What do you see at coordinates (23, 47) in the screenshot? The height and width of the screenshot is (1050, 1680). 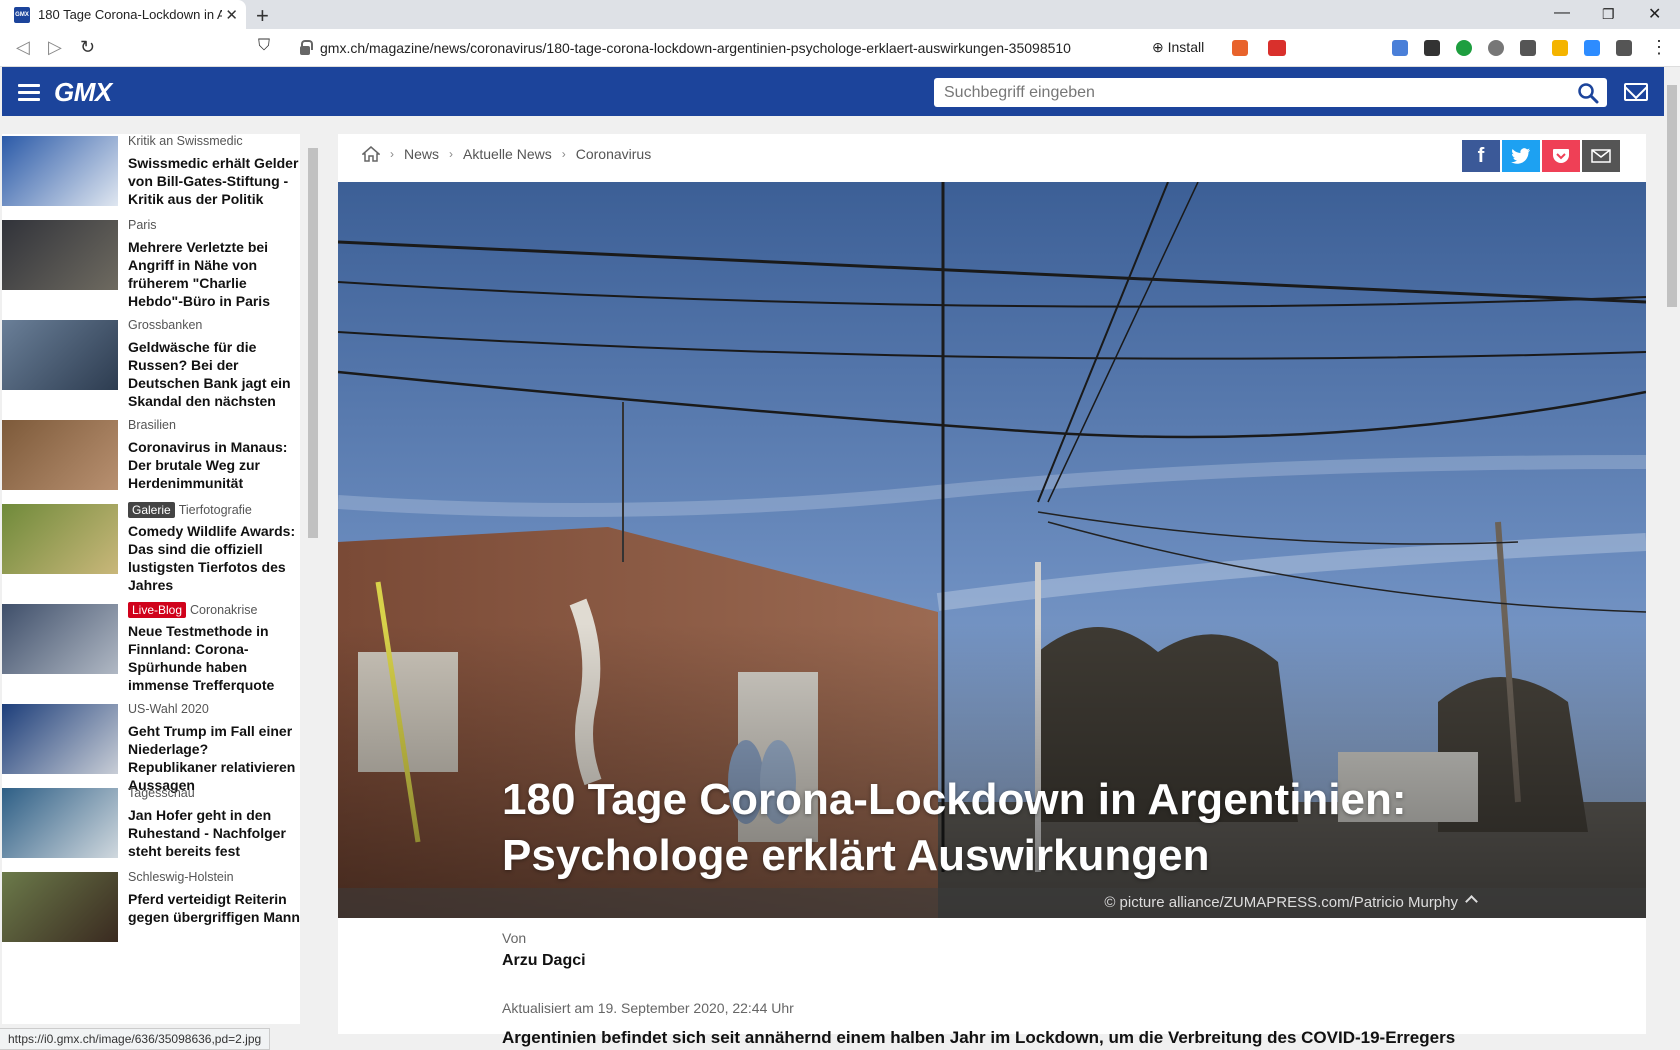 I see `back-icon: ◁` at bounding box center [23, 47].